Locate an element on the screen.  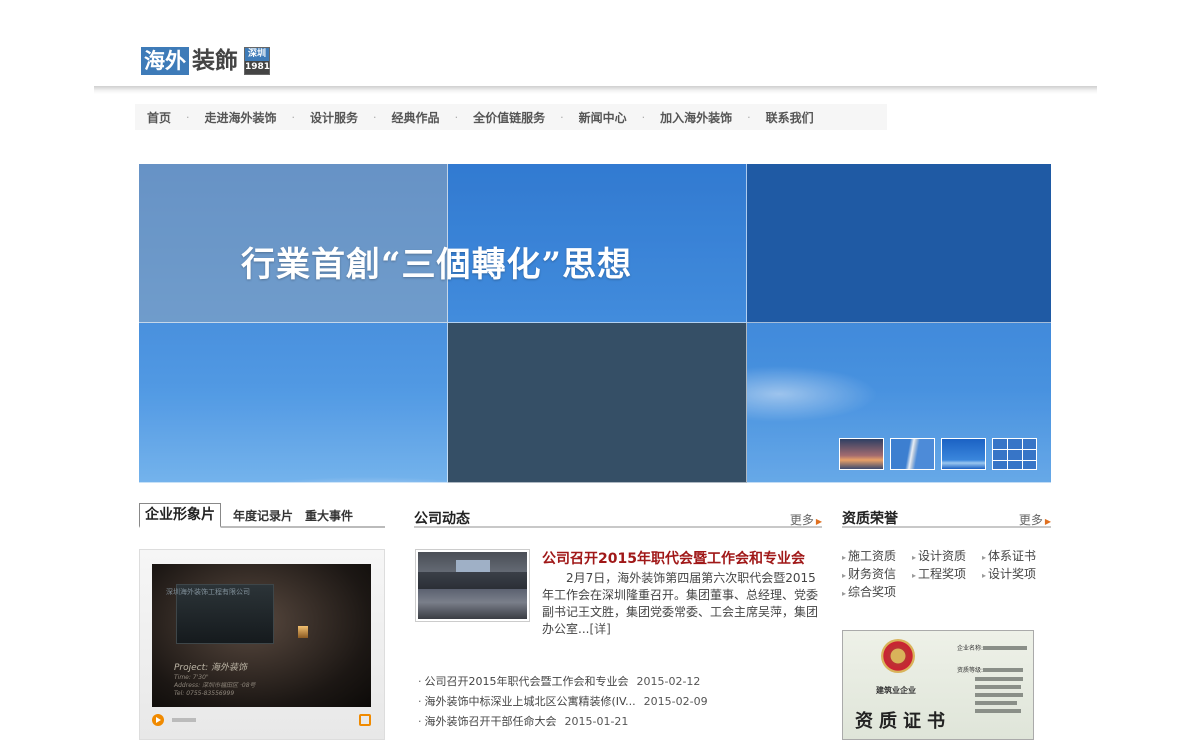
honor-link-project-awards: ▸ 工程奖项 is located at coordinates (947, 575).